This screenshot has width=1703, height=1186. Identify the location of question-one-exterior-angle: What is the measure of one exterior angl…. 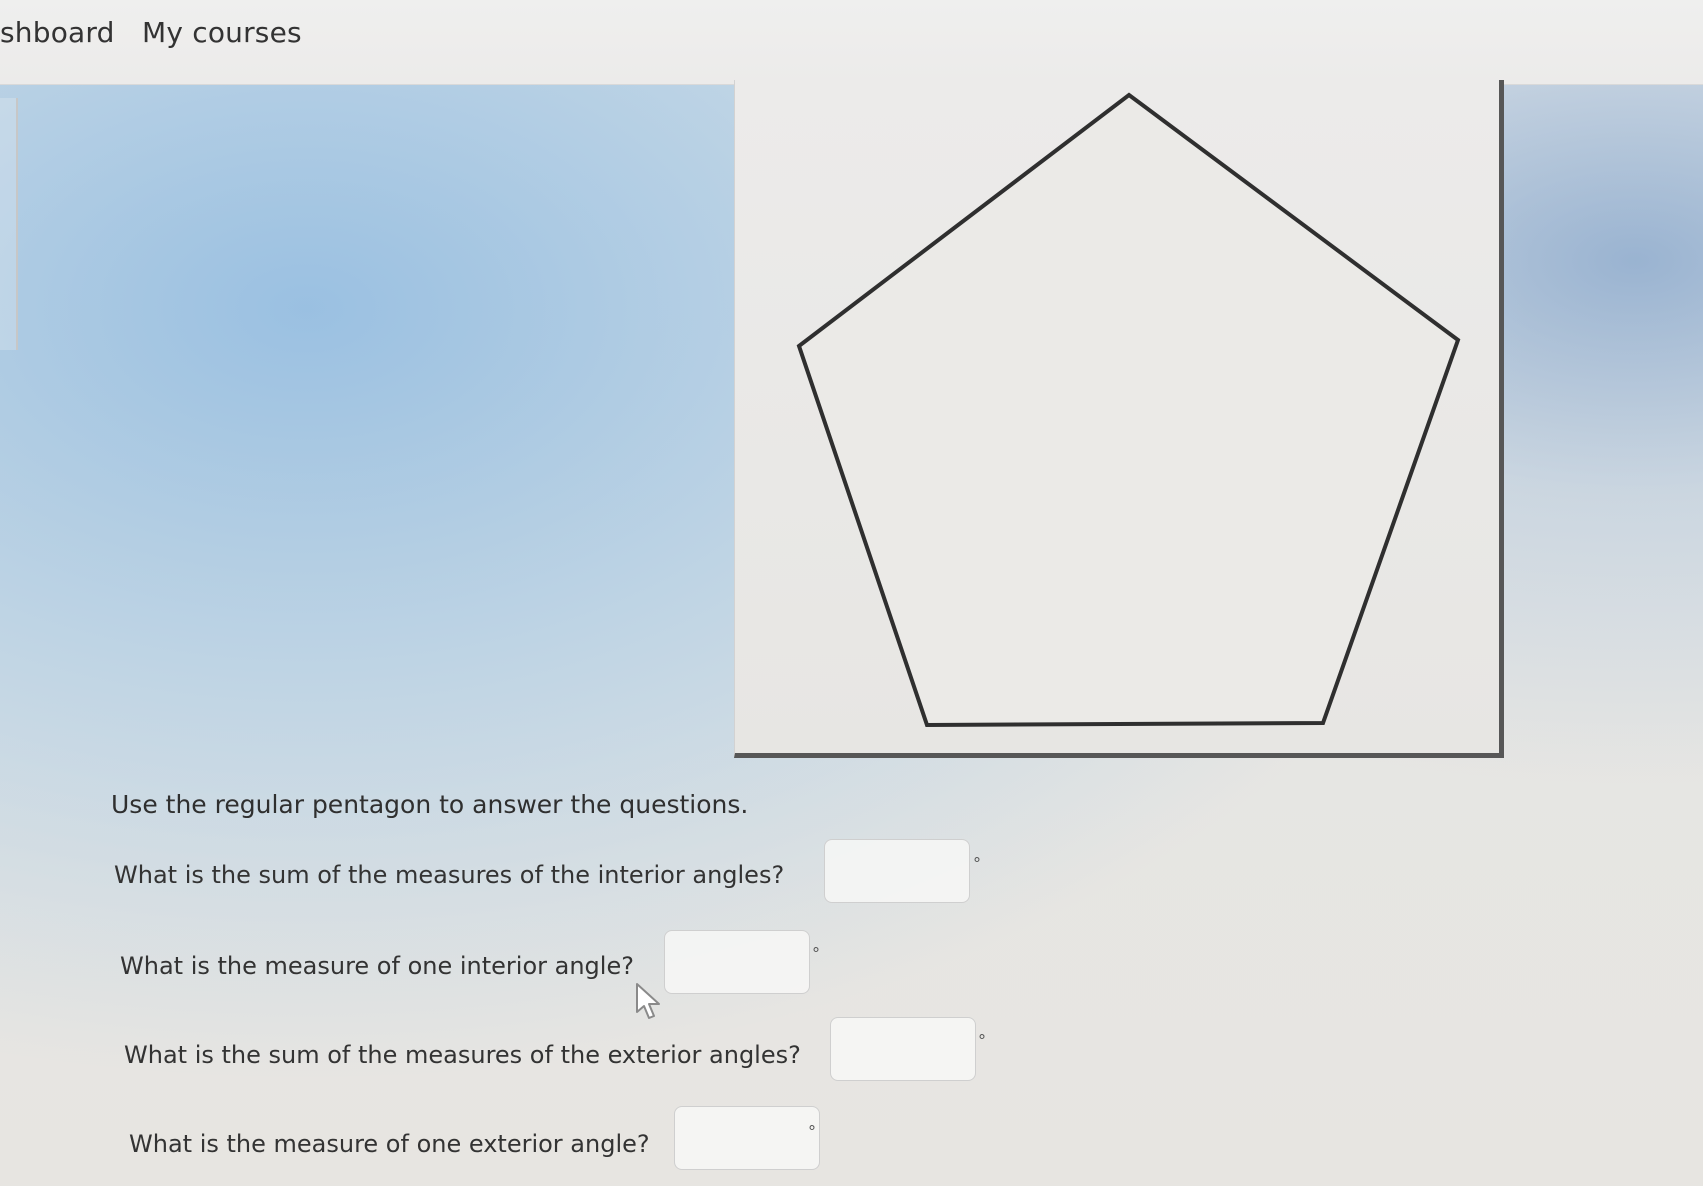
(389, 1144).